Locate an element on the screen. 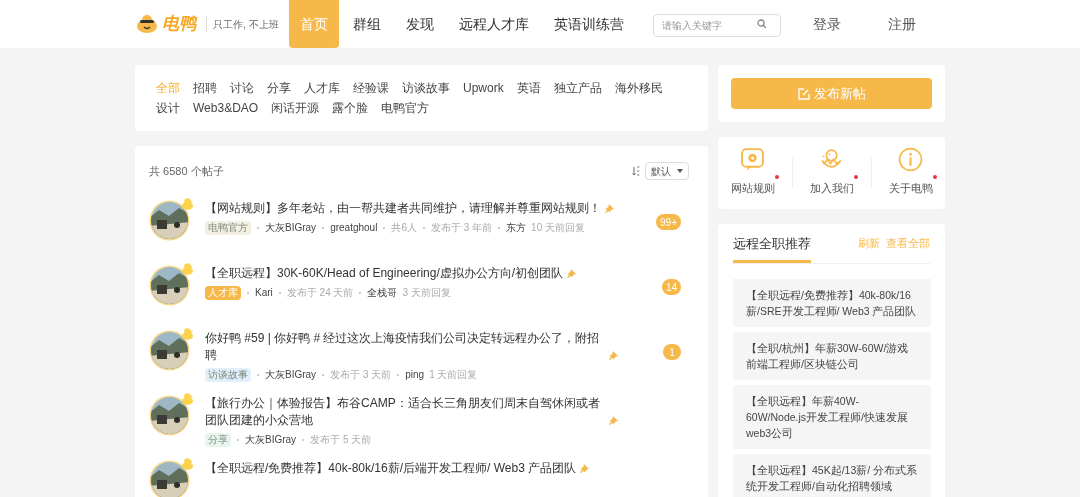 The height and width of the screenshot is (497, 1080). sort-dropdown: 默认 is located at coordinates (667, 171).